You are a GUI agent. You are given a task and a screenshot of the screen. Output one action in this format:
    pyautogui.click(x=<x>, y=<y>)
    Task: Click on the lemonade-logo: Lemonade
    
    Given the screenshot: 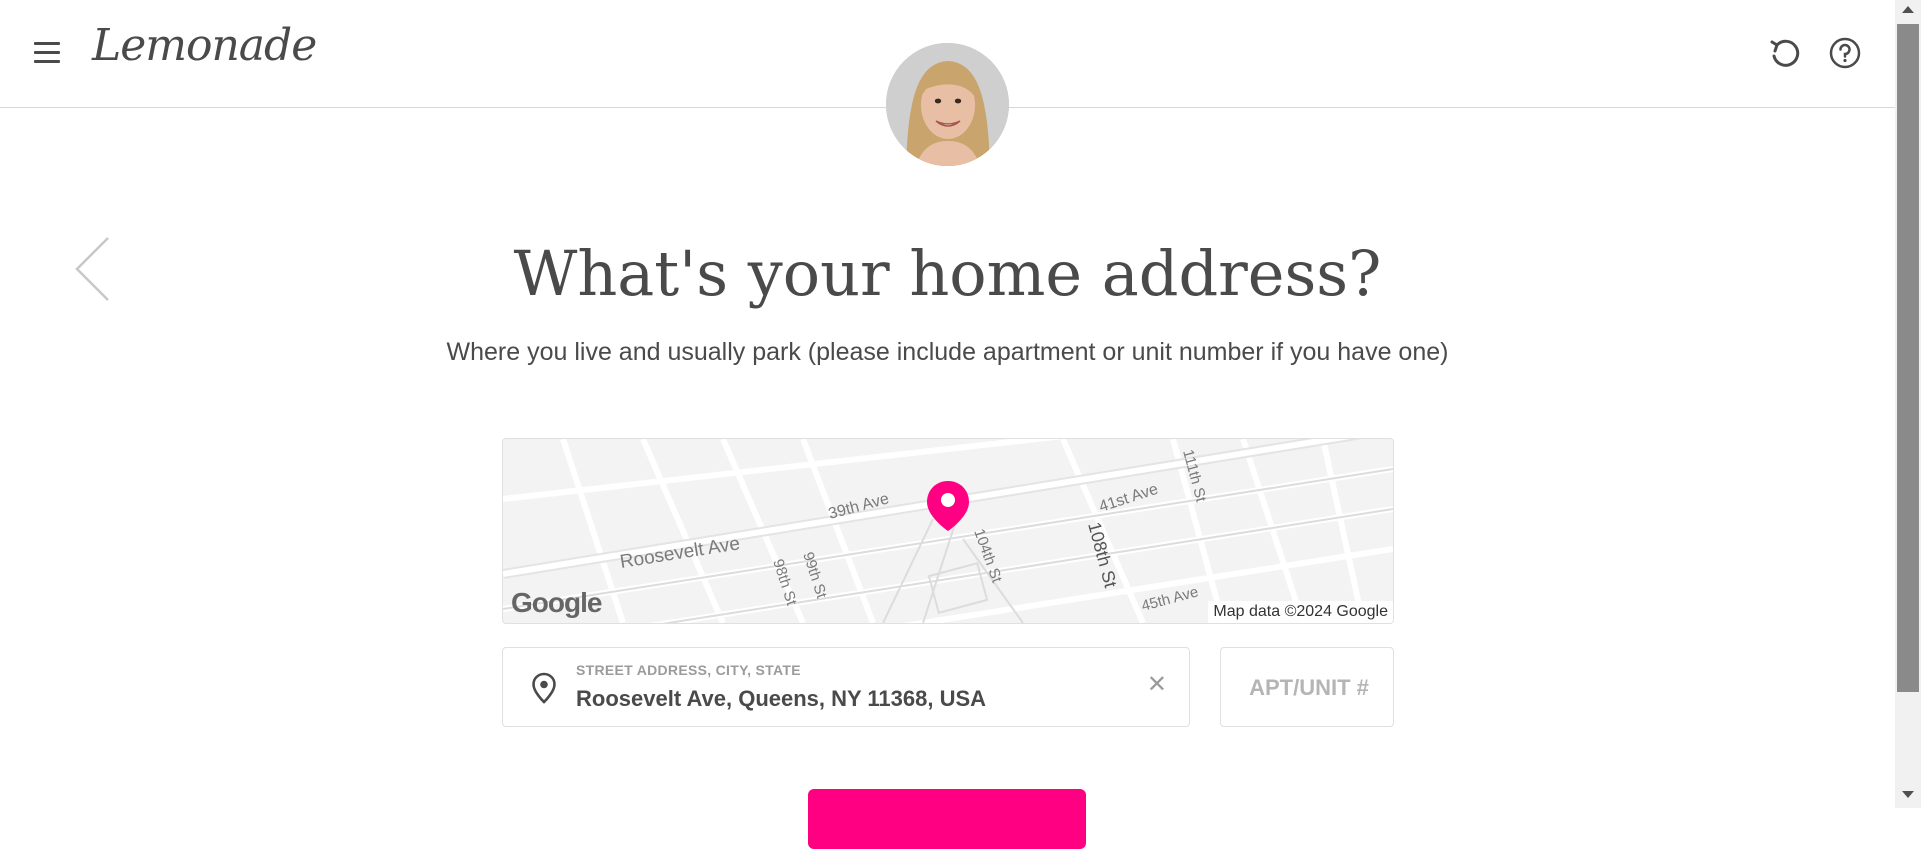 What is the action you would take?
    pyautogui.click(x=204, y=46)
    